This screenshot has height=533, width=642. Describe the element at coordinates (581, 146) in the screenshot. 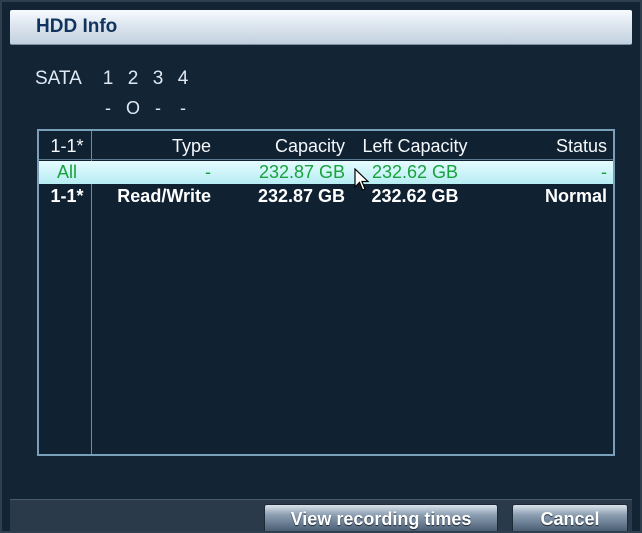

I see `header-status: Status` at that location.